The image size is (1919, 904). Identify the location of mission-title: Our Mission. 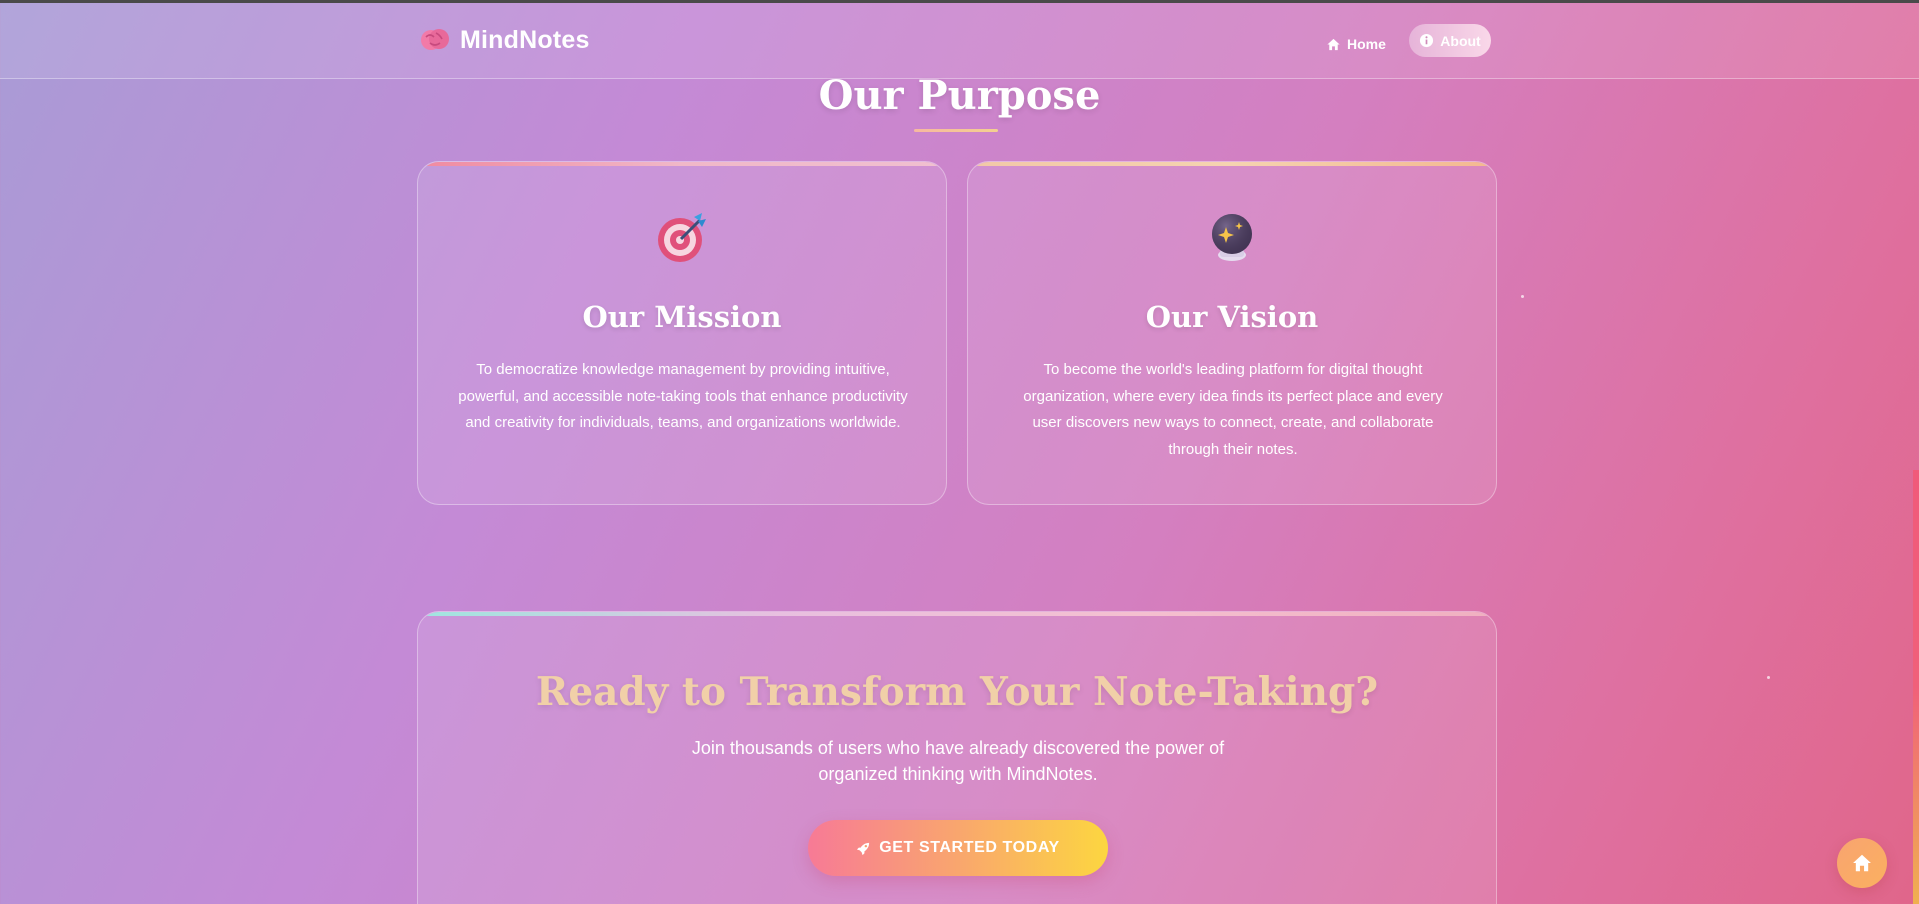
(682, 317).